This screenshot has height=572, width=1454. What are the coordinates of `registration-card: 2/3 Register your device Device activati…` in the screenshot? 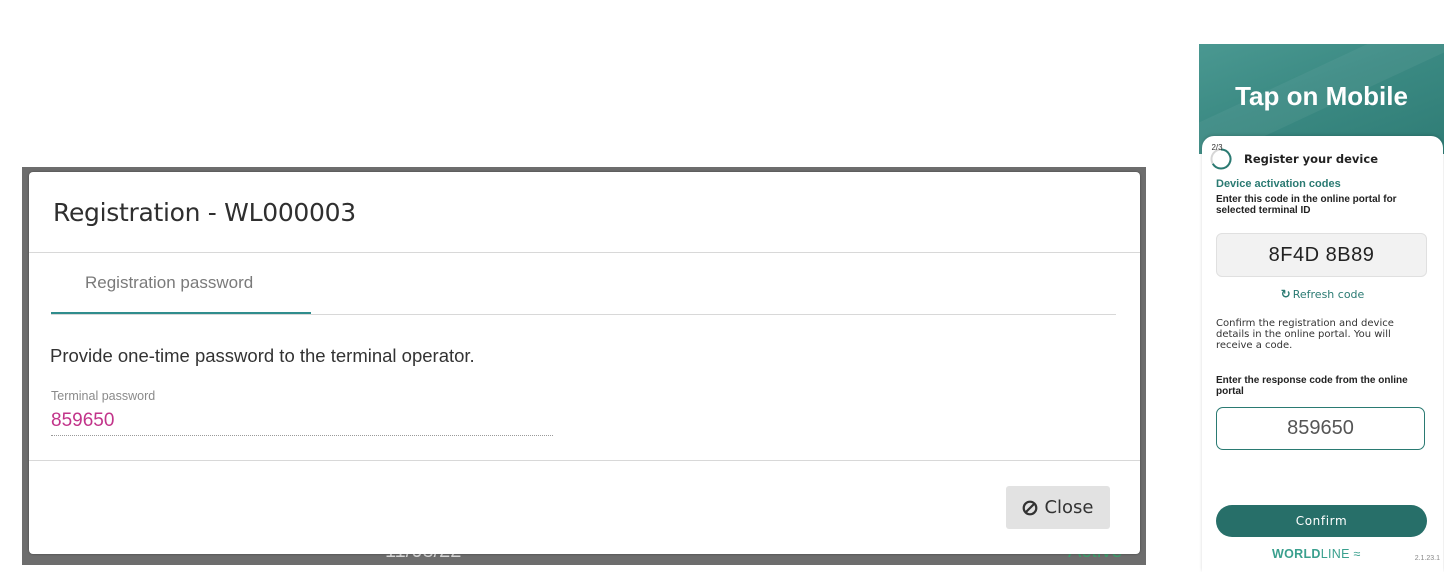 It's located at (1322, 354).